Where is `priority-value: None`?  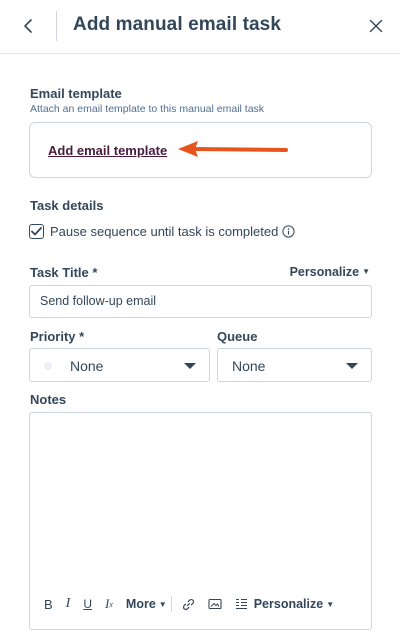
priority-value: None is located at coordinates (87, 366).